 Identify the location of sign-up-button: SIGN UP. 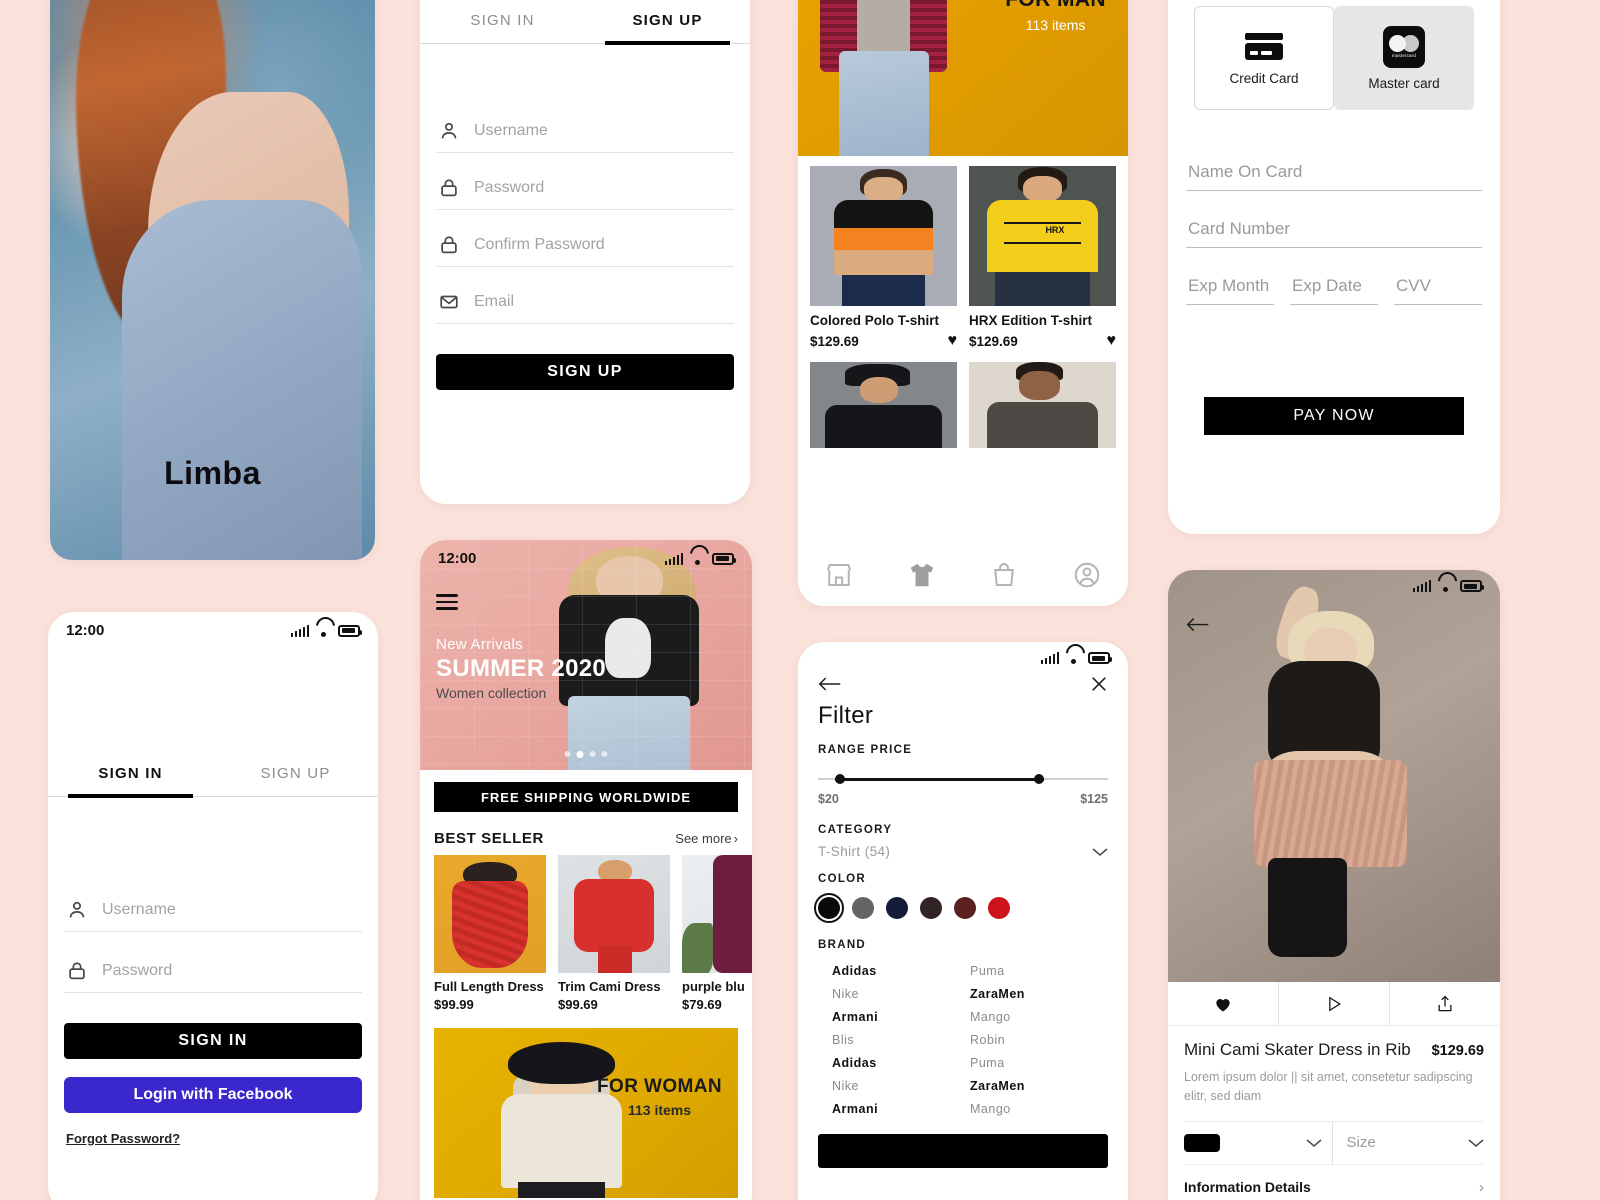
(585, 372).